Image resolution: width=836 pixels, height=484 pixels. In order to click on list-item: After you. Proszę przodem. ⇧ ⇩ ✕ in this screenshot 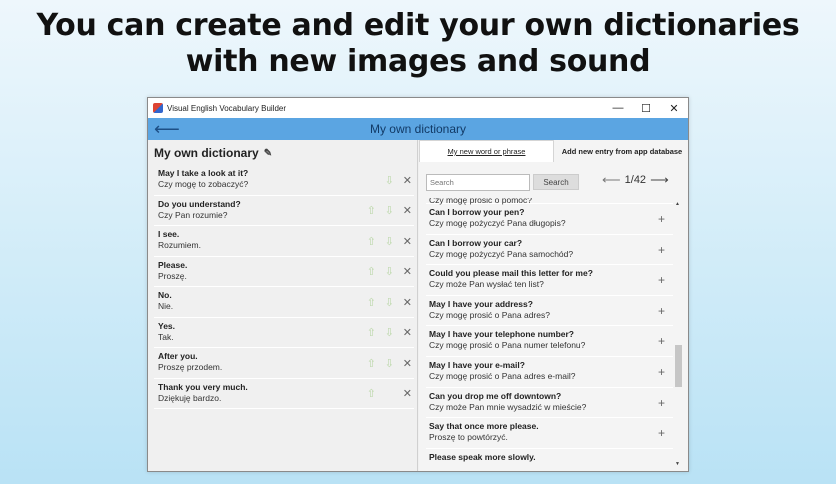, I will do `click(284, 363)`.